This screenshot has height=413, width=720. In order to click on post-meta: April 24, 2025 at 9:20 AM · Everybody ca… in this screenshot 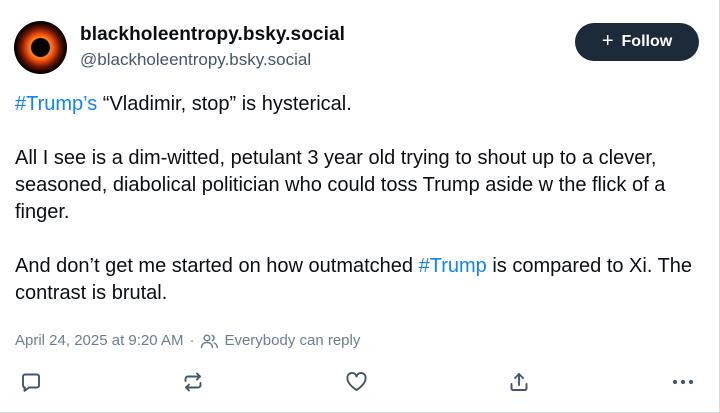, I will do `click(187, 340)`.